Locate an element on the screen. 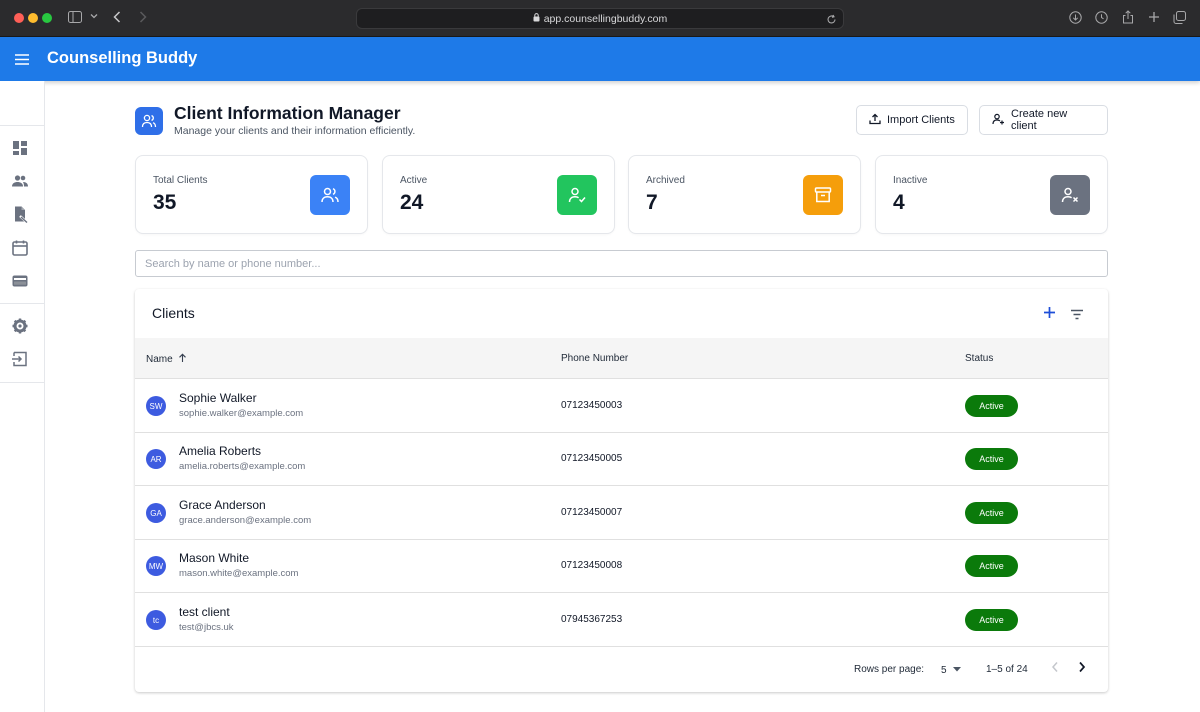 The image size is (1200, 712). stat-card-inactive: Inactive 4 is located at coordinates (991, 194).